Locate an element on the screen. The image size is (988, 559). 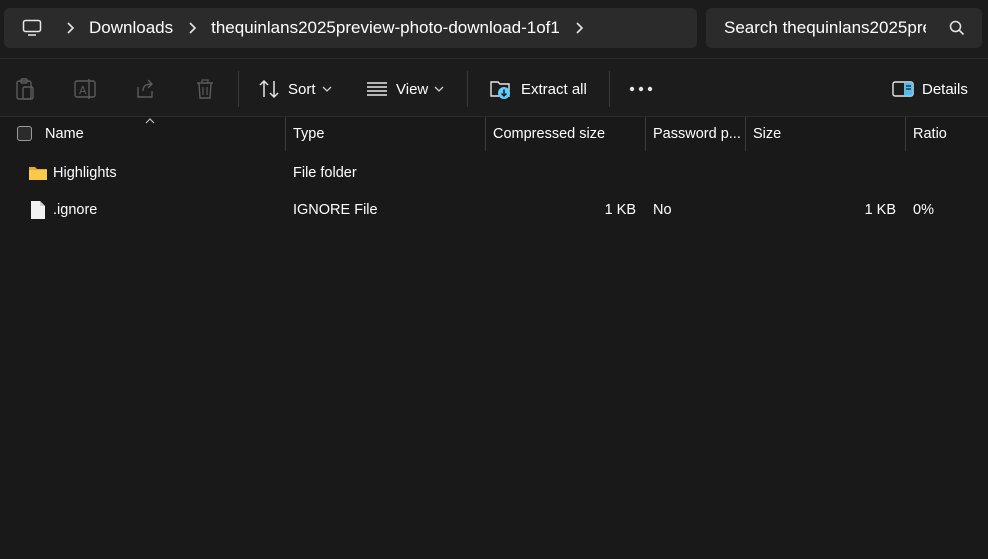
trash-icon is located at coordinates (205, 89).